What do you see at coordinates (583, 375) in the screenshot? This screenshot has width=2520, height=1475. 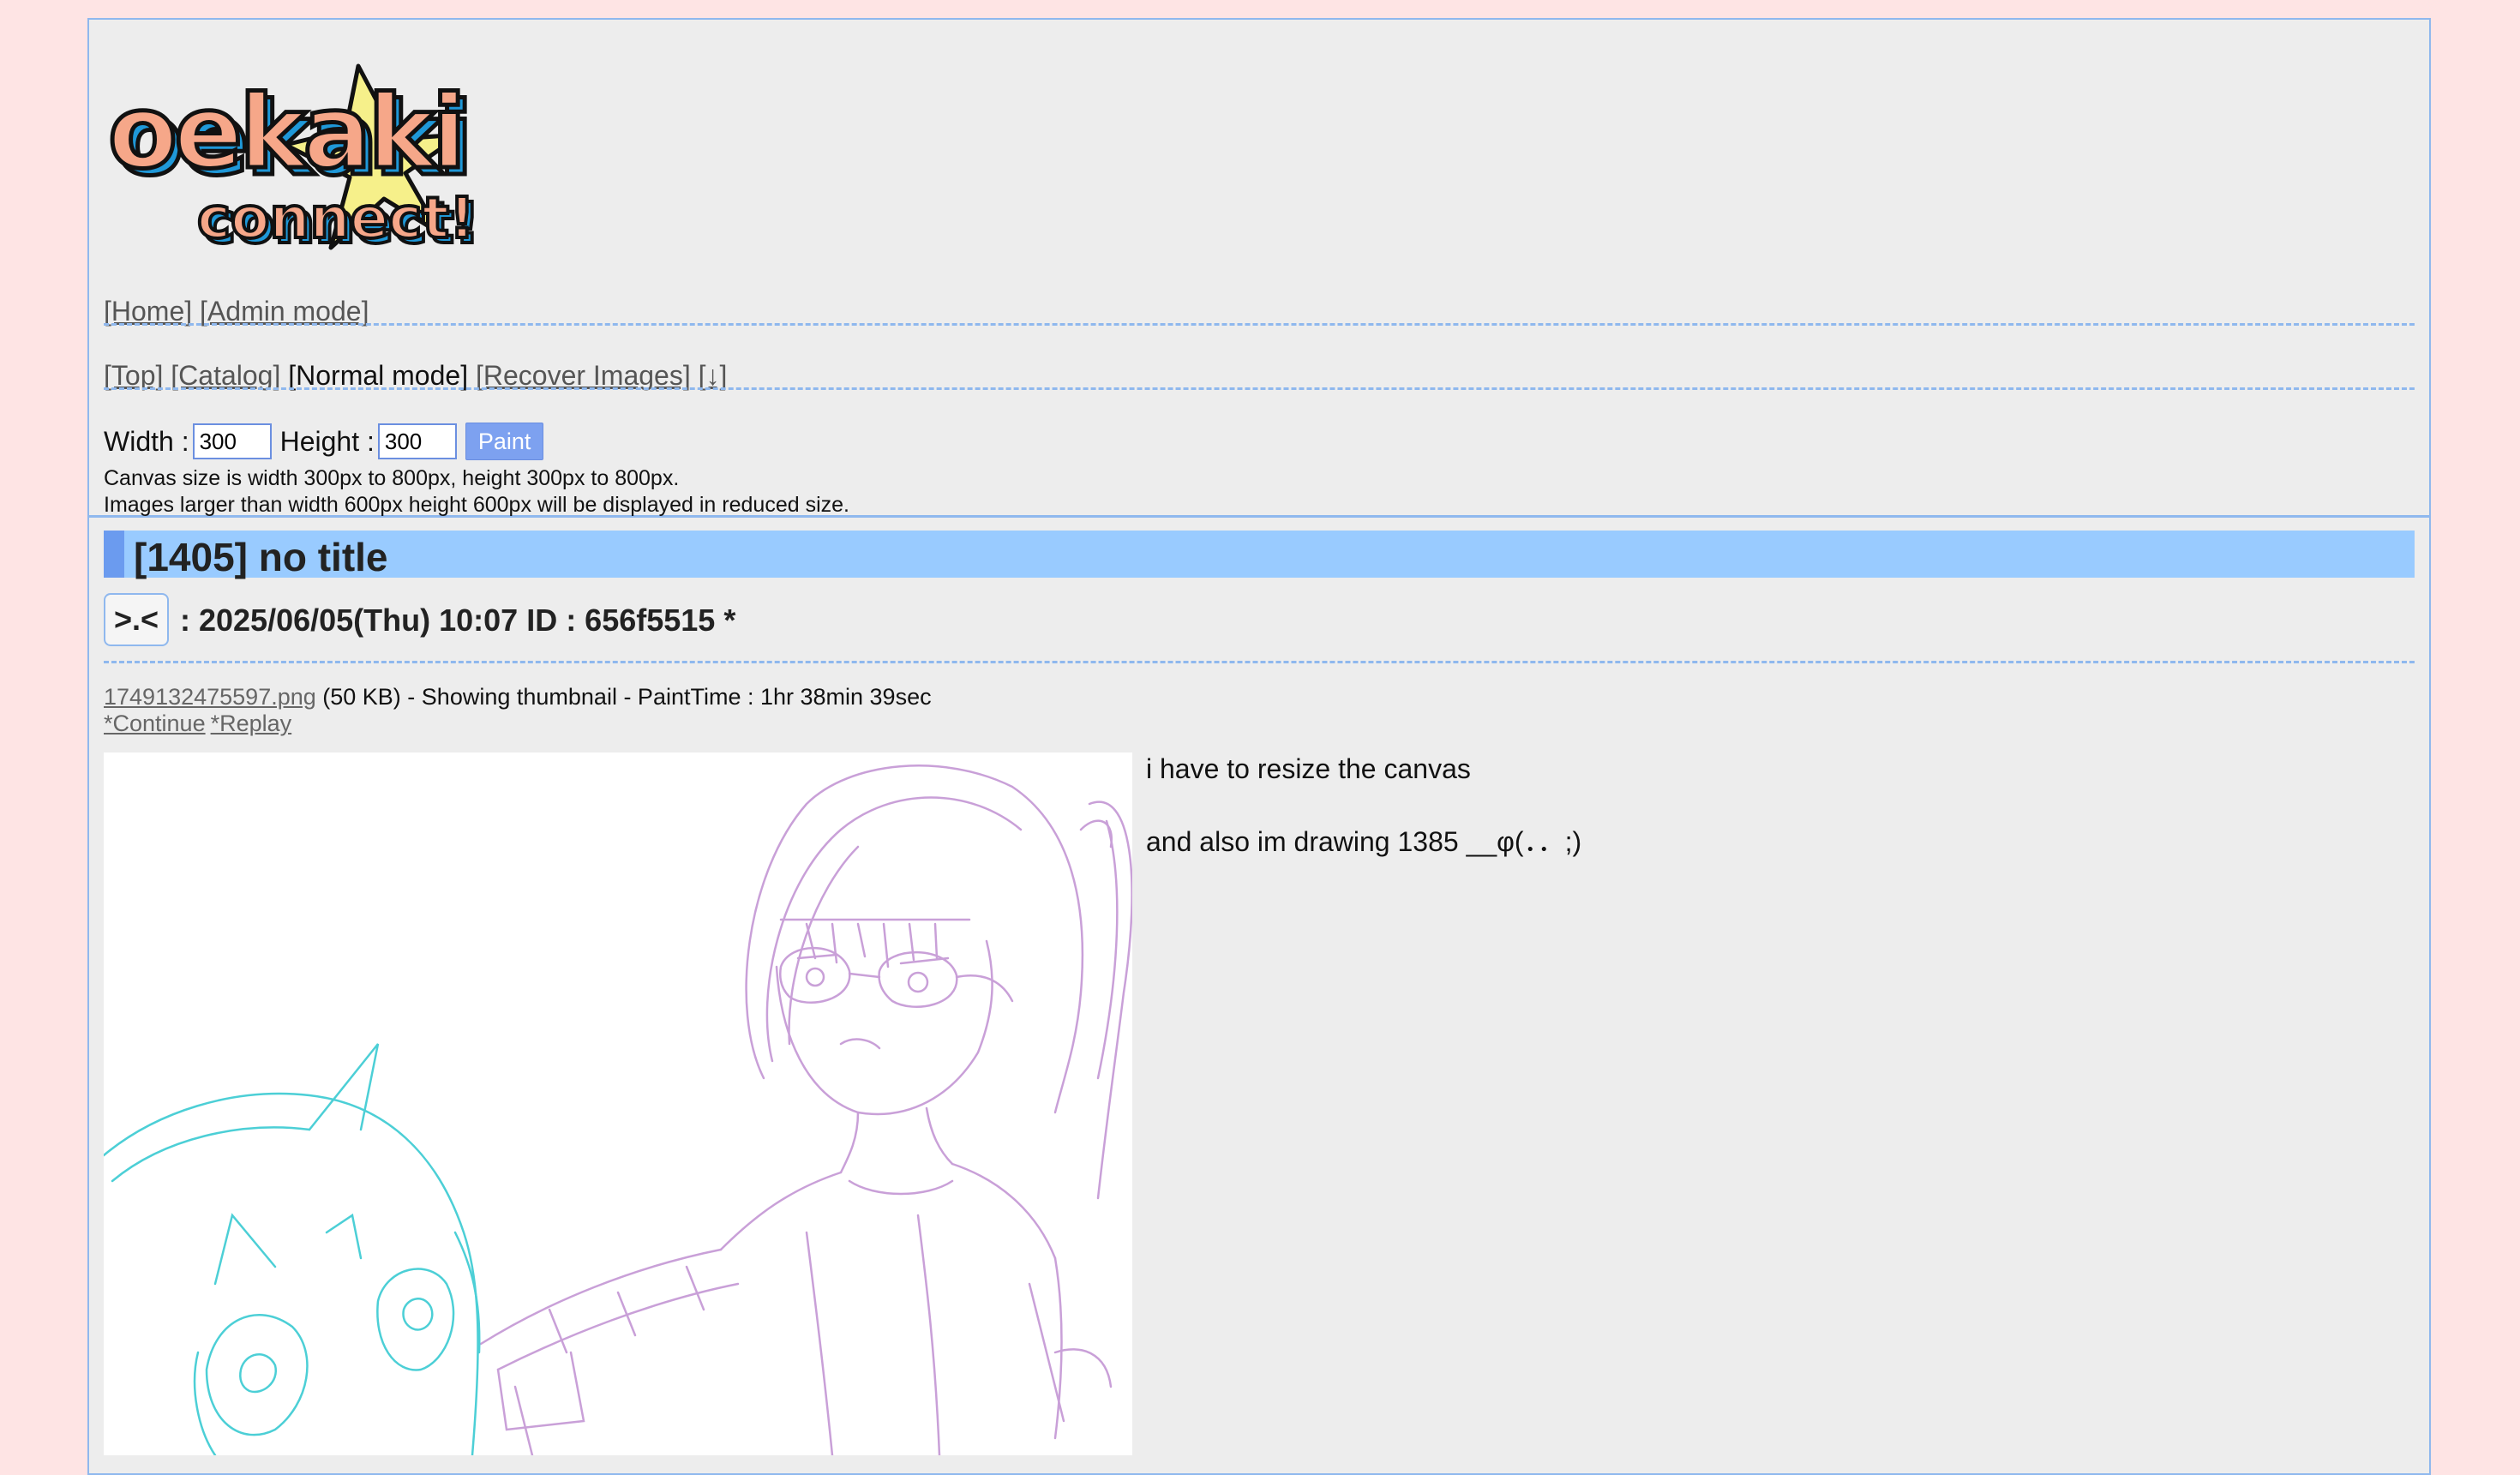 I see `recover-images-link: [Recover Images]` at bounding box center [583, 375].